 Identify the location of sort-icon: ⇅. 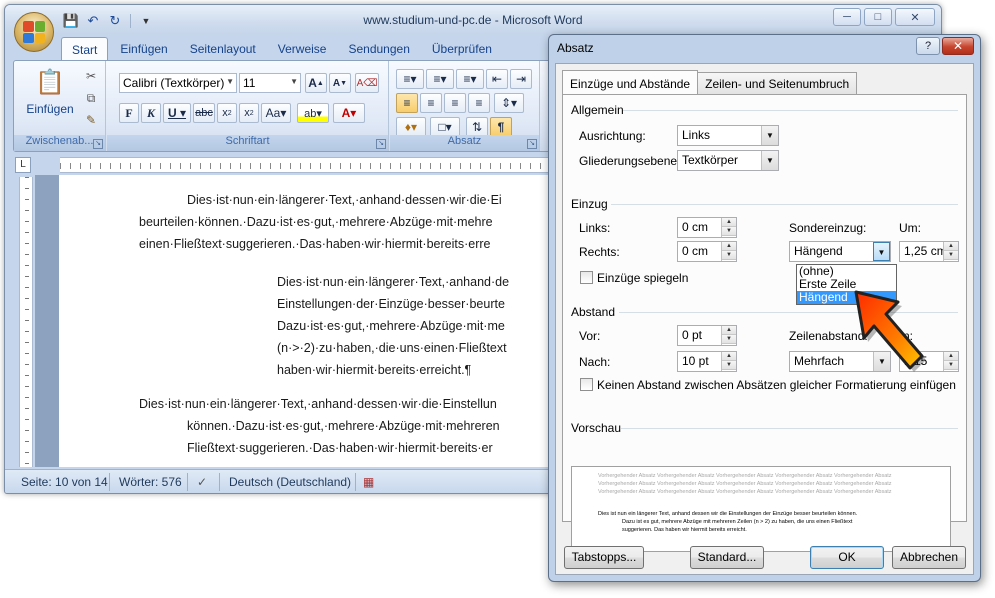
(477, 127).